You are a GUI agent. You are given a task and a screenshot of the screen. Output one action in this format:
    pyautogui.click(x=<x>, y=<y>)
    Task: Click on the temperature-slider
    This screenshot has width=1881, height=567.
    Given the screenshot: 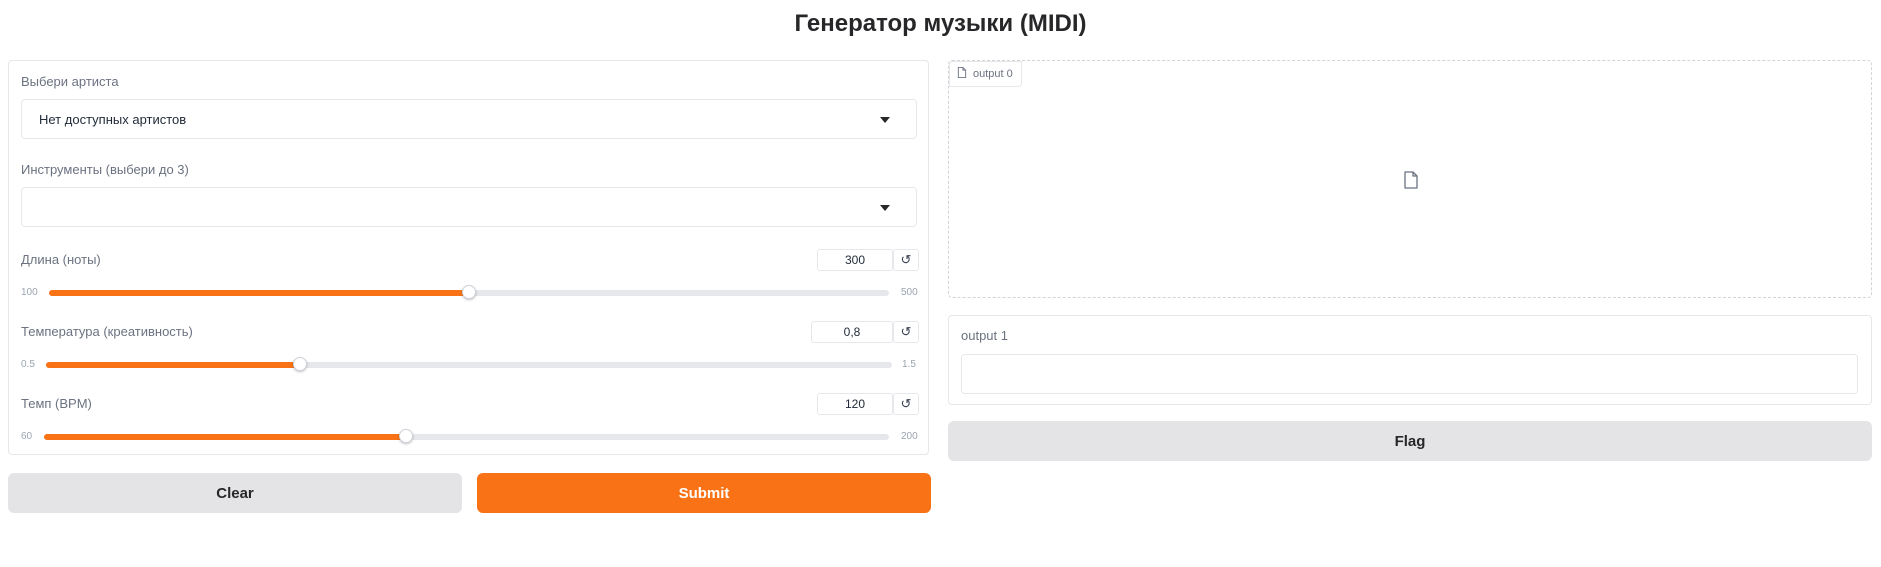 What is the action you would take?
    pyautogui.click(x=469, y=364)
    